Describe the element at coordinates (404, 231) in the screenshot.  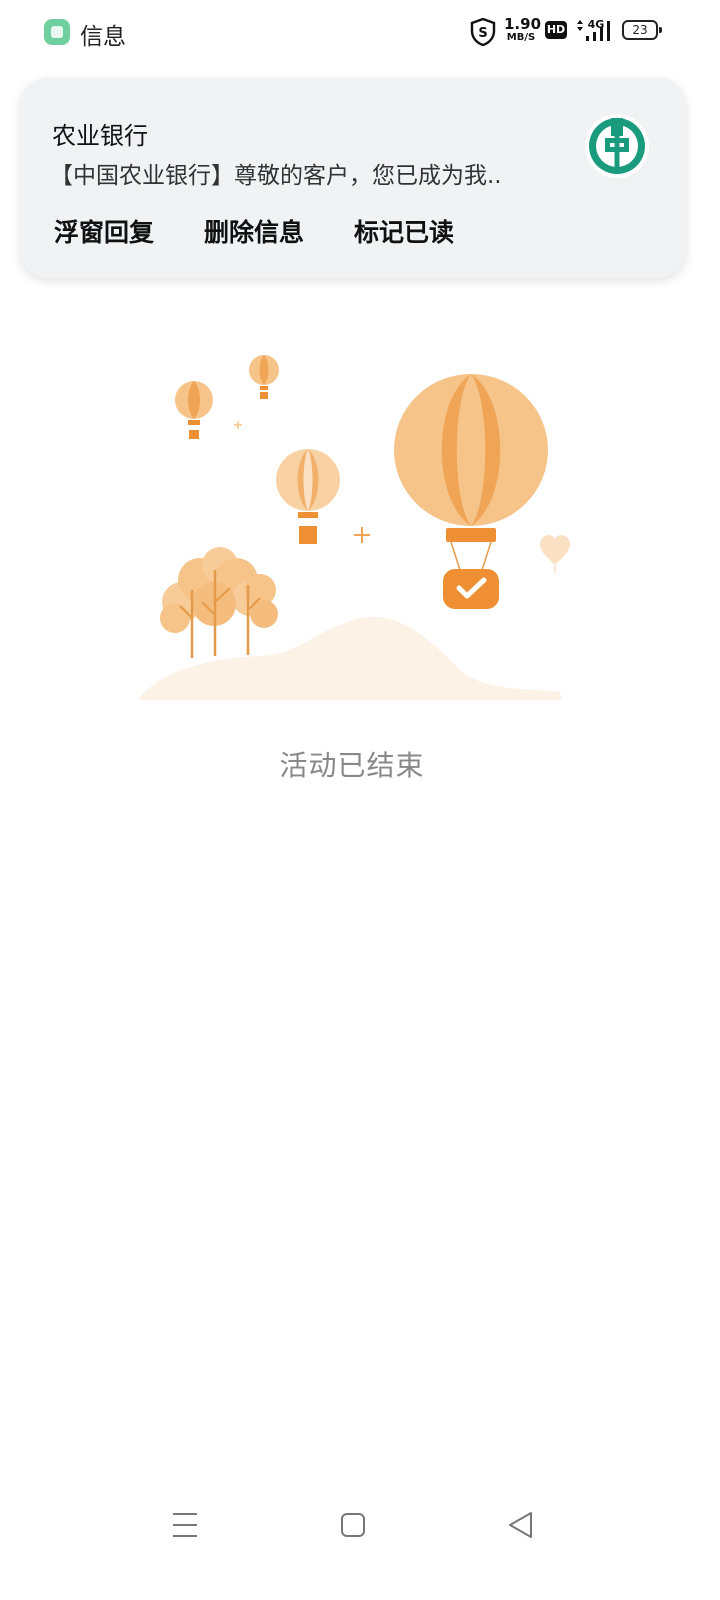
I see `mark-read-button: 标记已读` at that location.